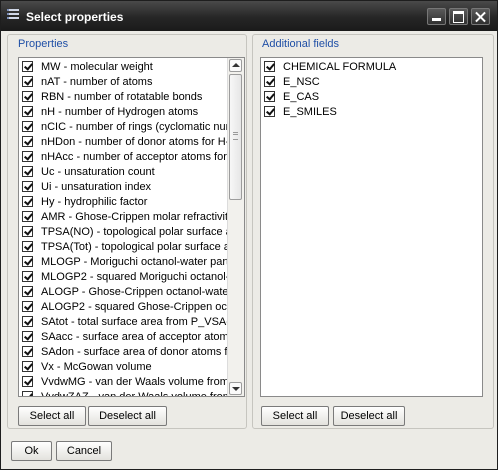 This screenshot has width=498, height=470. What do you see at coordinates (134, 277) in the screenshot?
I see `list-item-label: MLOGP2 - squared Moriguchi octanol-wat` at bounding box center [134, 277].